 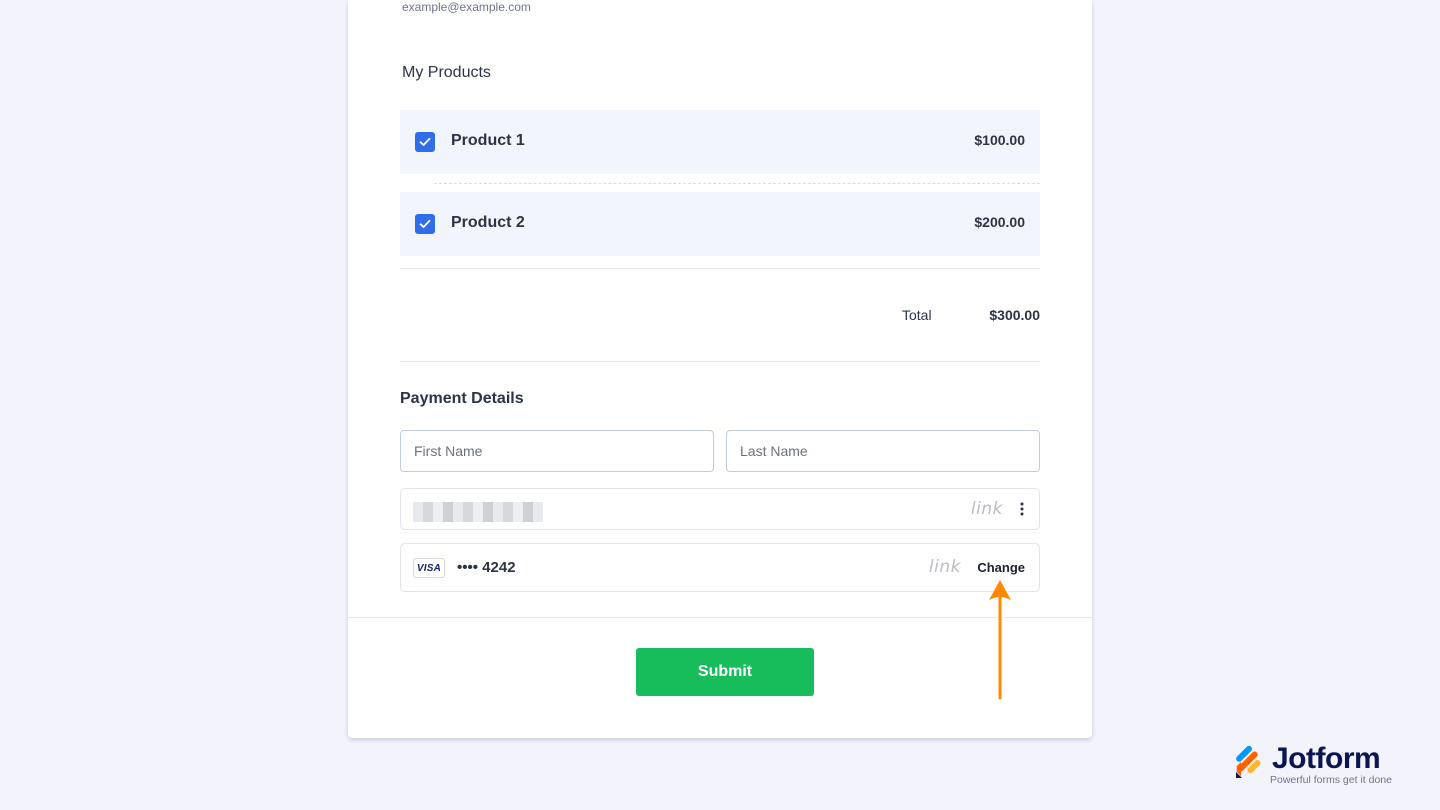 What do you see at coordinates (1014, 315) in the screenshot?
I see `total-value: $300.00` at bounding box center [1014, 315].